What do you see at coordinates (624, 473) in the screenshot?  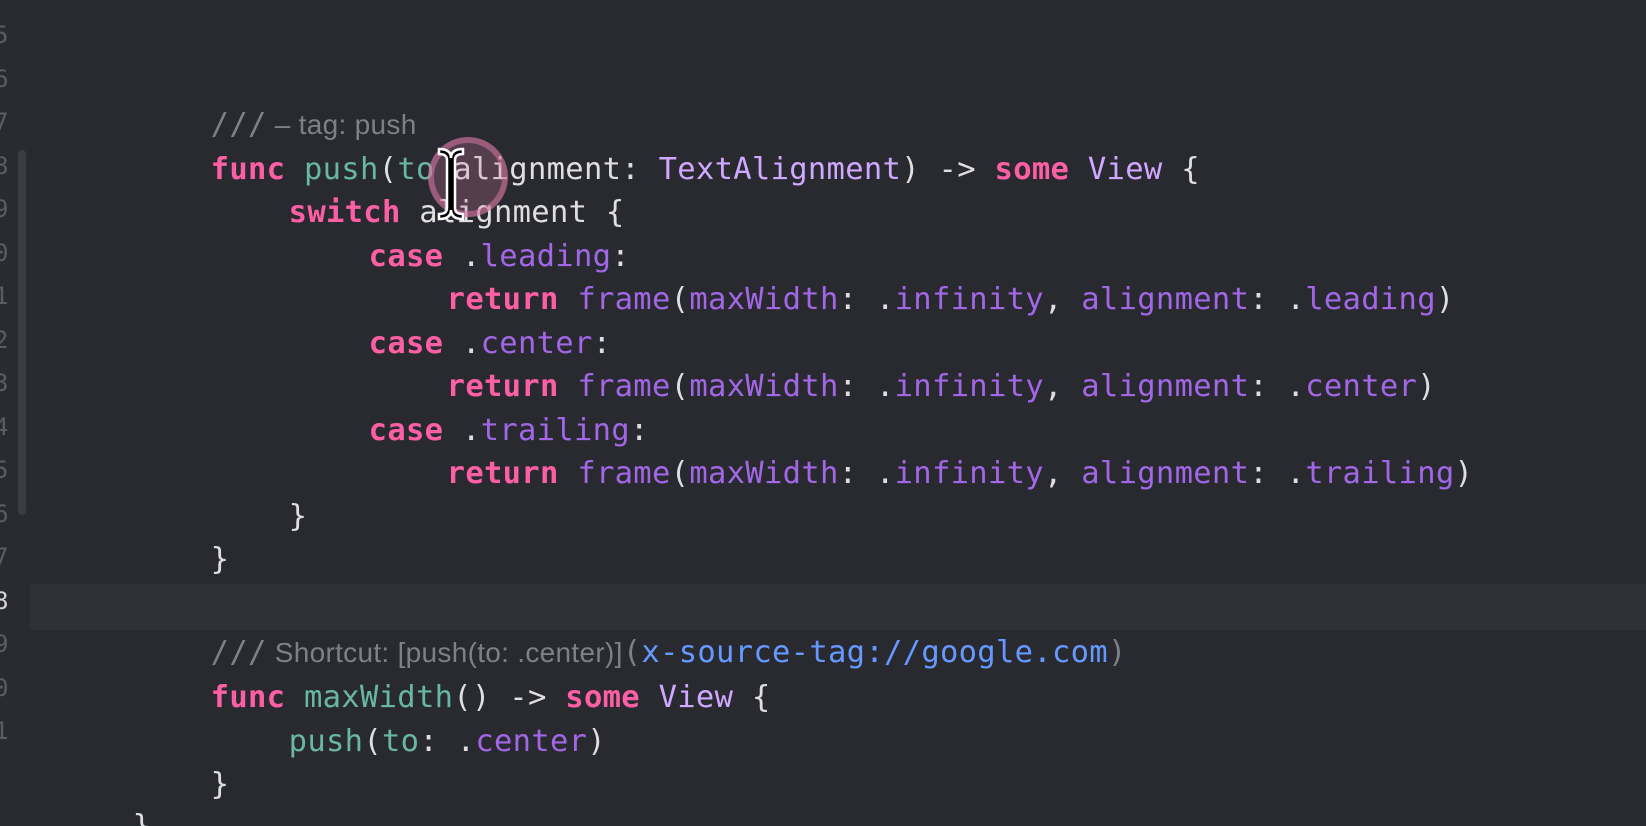 I see `function-call: frame` at bounding box center [624, 473].